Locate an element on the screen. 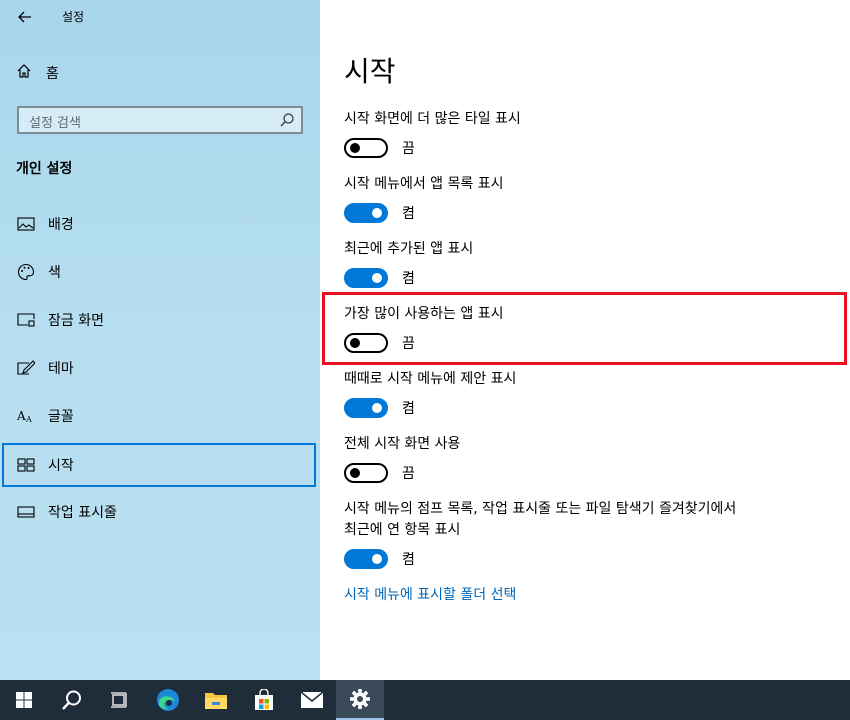  section-title: 개인 설정 is located at coordinates (44, 169).